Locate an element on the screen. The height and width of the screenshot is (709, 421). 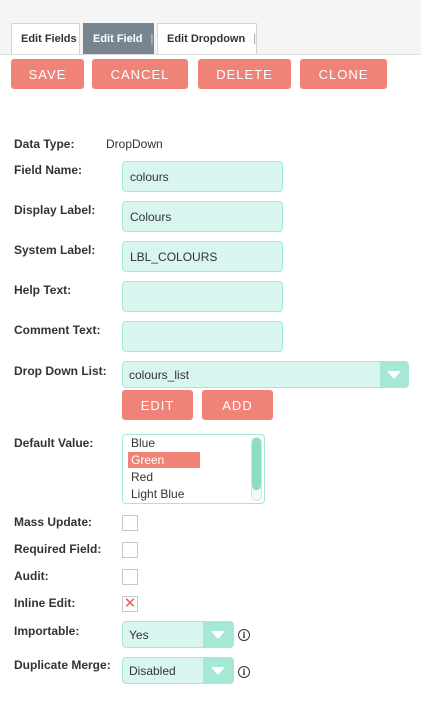
required-field-checkbox is located at coordinates (130, 550).